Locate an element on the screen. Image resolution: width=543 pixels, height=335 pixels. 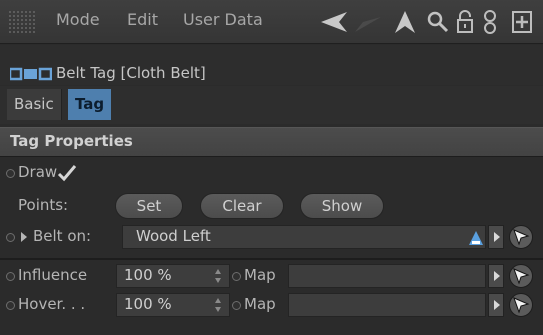
expand-arrow-icon is located at coordinates (24, 237).